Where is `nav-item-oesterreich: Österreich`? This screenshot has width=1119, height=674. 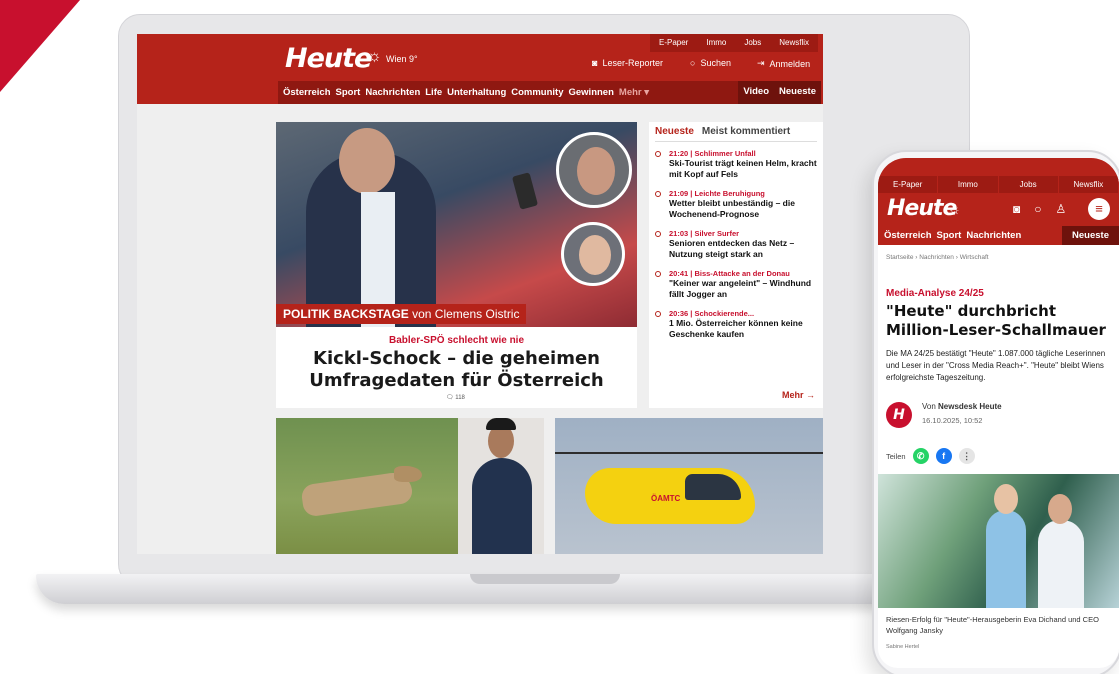
nav-item-oesterreich: Österreich is located at coordinates (307, 92).